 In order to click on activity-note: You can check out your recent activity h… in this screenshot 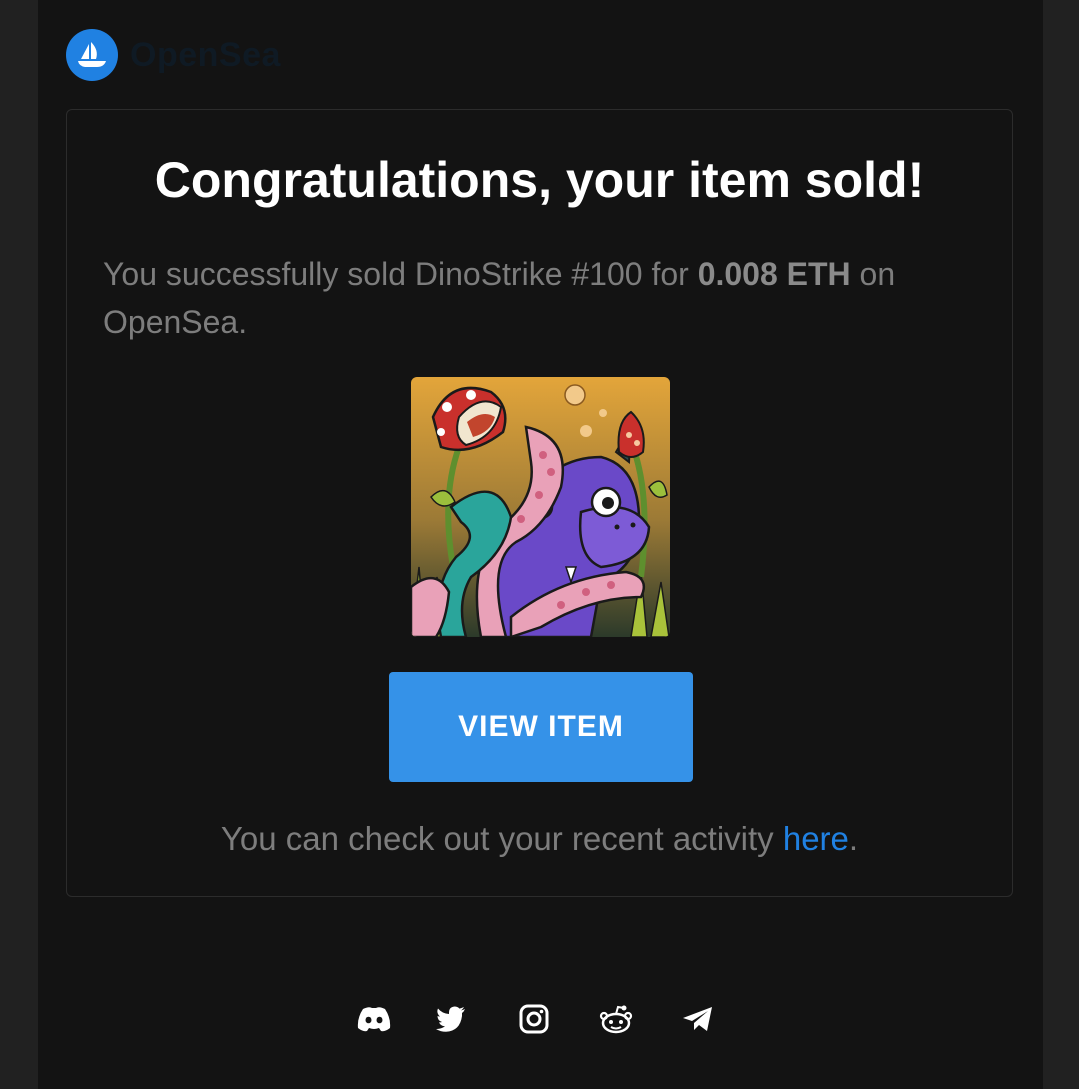, I will do `click(539, 839)`.